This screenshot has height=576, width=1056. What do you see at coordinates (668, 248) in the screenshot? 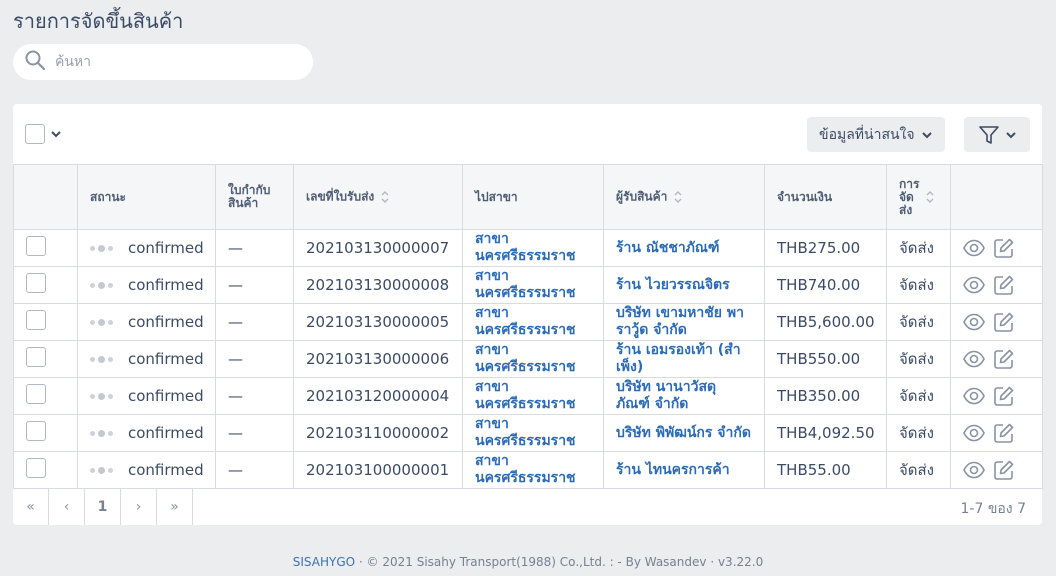
I see `receiver-link: ร้าน ณัชชาภัณฑ์` at bounding box center [668, 248].